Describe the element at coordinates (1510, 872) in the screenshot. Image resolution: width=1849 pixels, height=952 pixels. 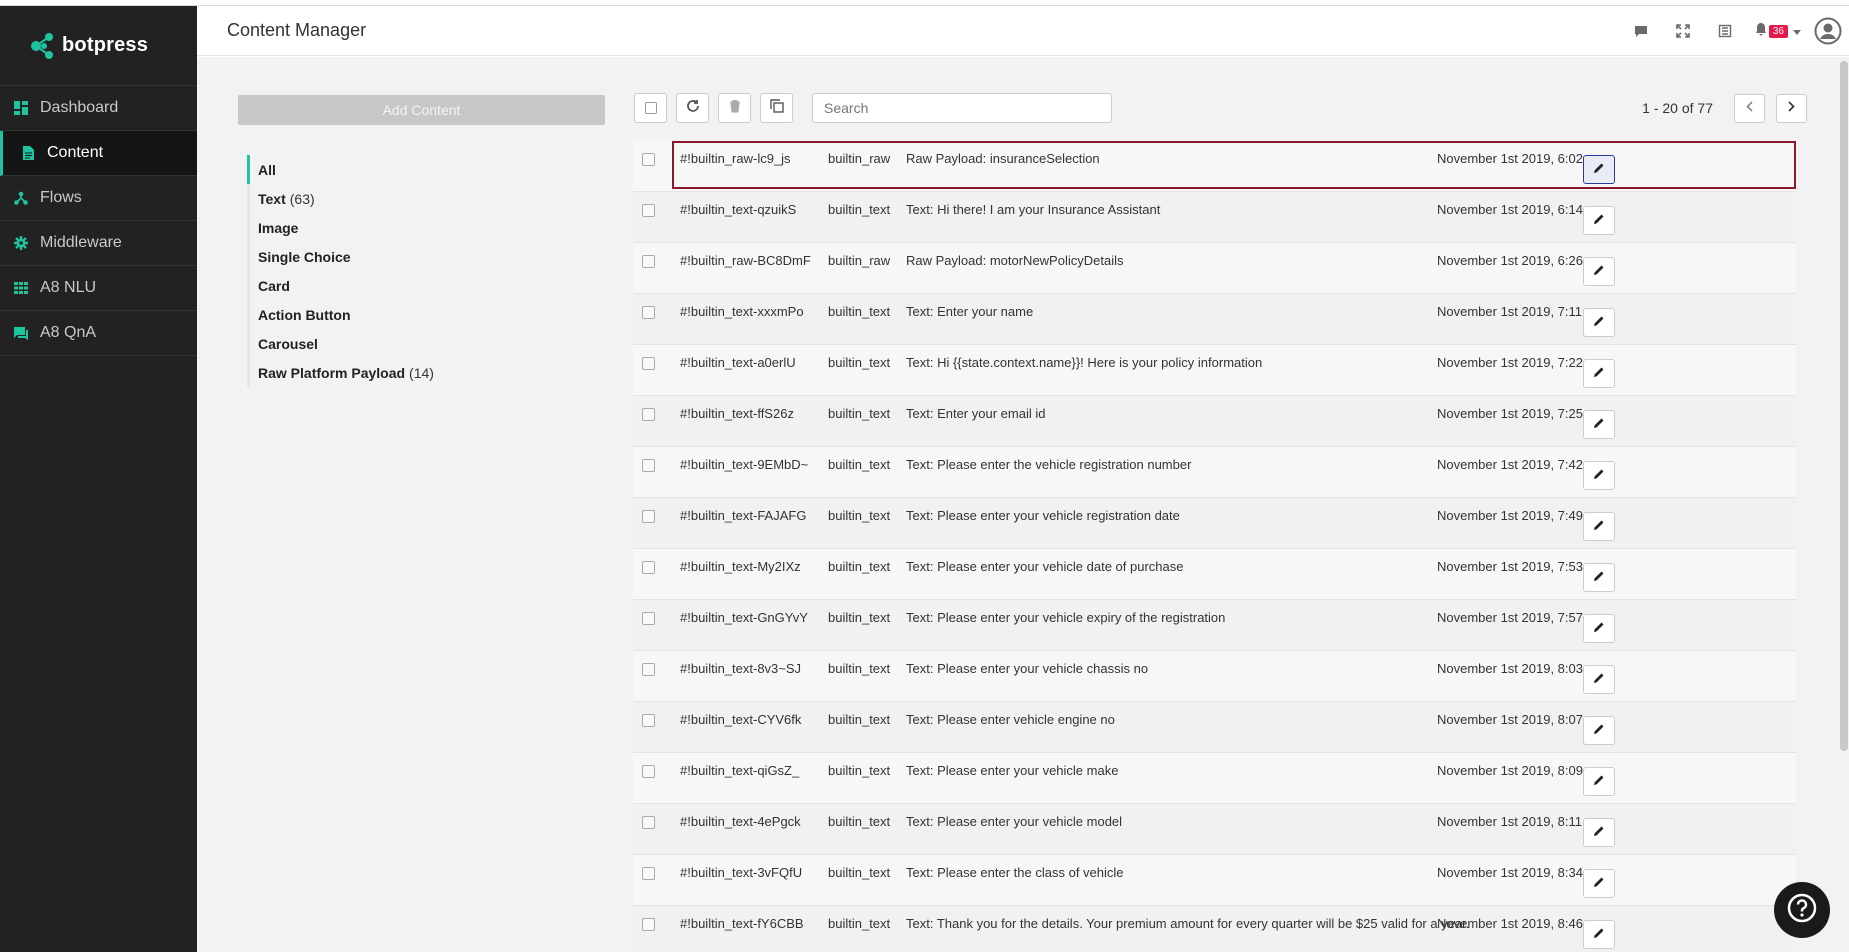
I see `row-date: November 1st 2019, 8:34` at that location.